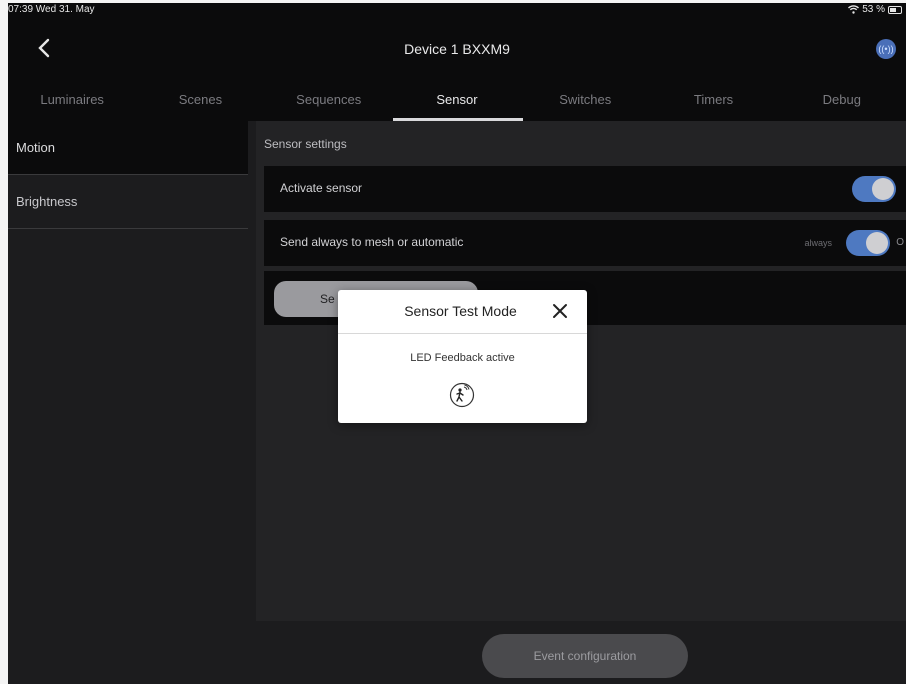  Describe the element at coordinates (128, 148) in the screenshot. I see `sidebar-item-motion: Motion` at that location.